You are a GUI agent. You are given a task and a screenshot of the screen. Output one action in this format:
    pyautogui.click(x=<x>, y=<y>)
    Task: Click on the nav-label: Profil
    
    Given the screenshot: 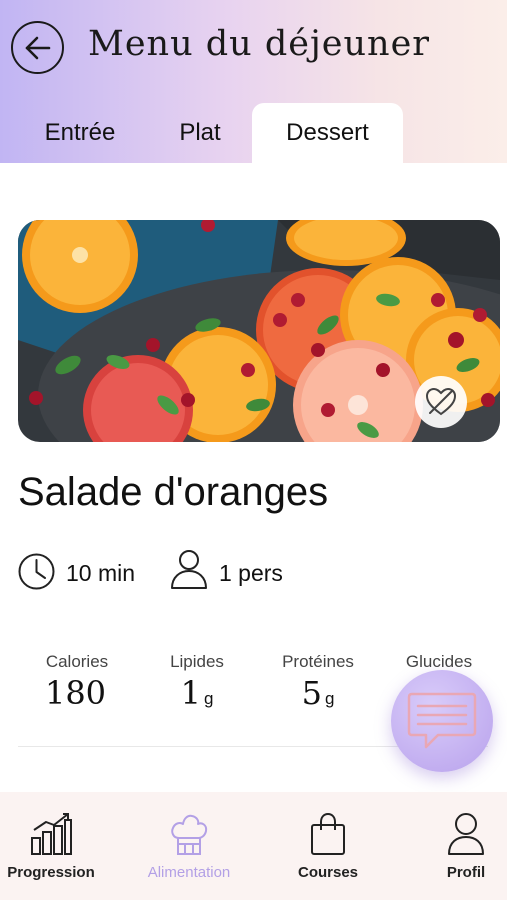 What is the action you would take?
    pyautogui.click(x=466, y=872)
    